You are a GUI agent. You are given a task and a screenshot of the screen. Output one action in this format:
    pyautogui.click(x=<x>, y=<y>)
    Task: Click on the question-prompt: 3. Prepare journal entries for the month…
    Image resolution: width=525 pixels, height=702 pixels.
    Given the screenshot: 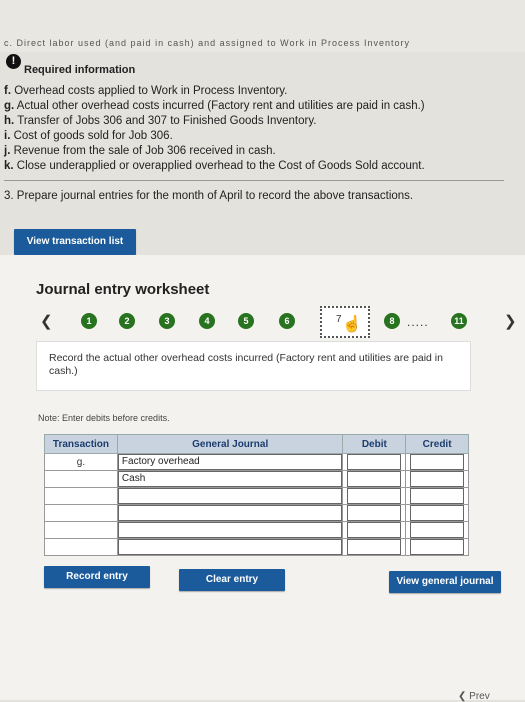 What is the action you would take?
    pyautogui.click(x=209, y=196)
    